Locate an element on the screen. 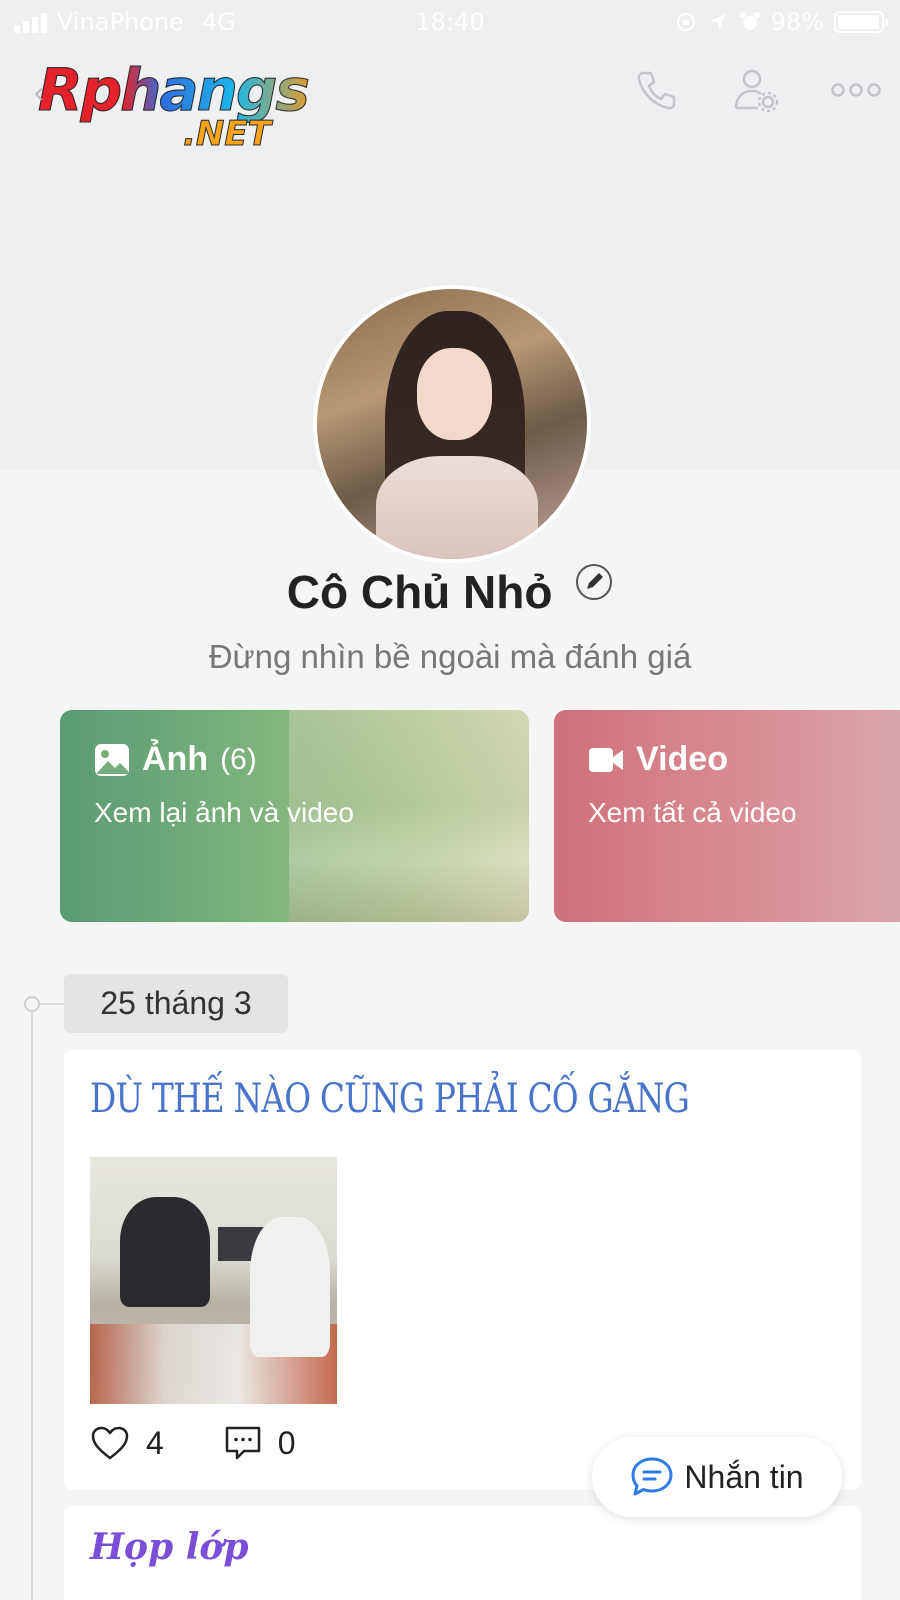 This screenshot has height=1600, width=900. alarm-icon is located at coordinates (749, 21).